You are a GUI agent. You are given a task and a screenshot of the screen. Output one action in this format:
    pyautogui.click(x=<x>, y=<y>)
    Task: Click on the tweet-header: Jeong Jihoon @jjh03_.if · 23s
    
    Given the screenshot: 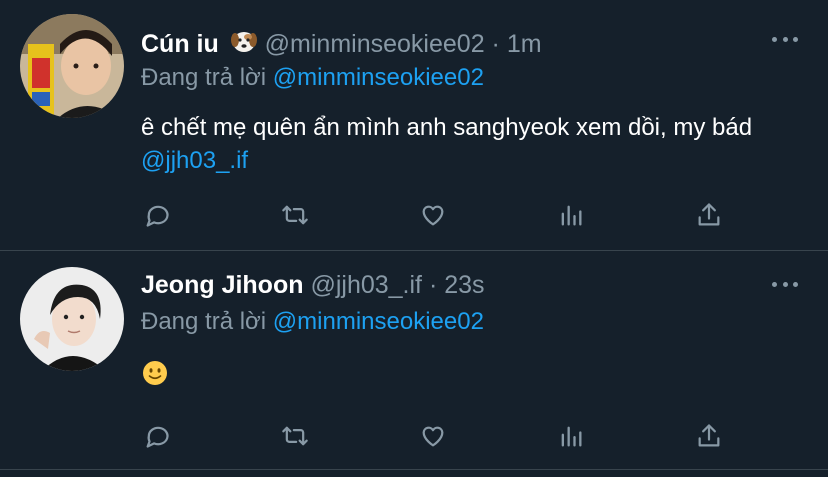 What is the action you would take?
    pyautogui.click(x=313, y=285)
    